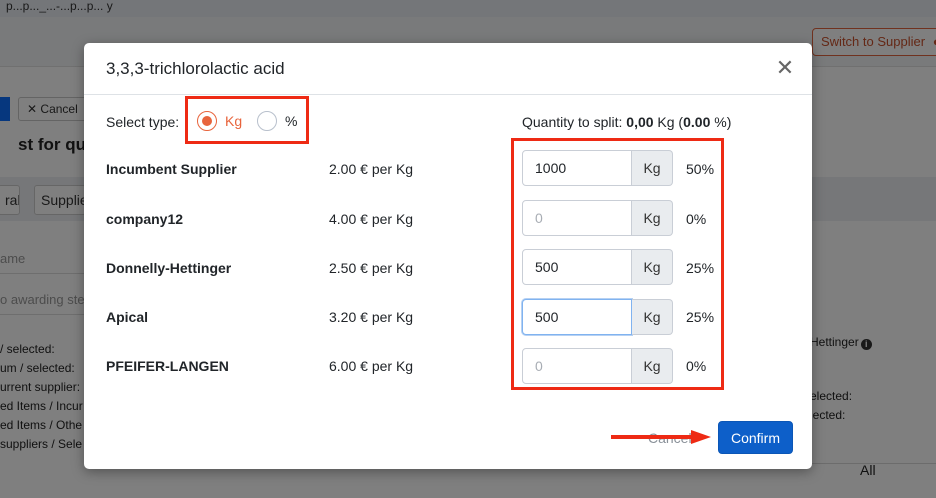 The height and width of the screenshot is (498, 936). What do you see at coordinates (371, 219) in the screenshot?
I see `supplier-price: 4.00 € per Kg` at bounding box center [371, 219].